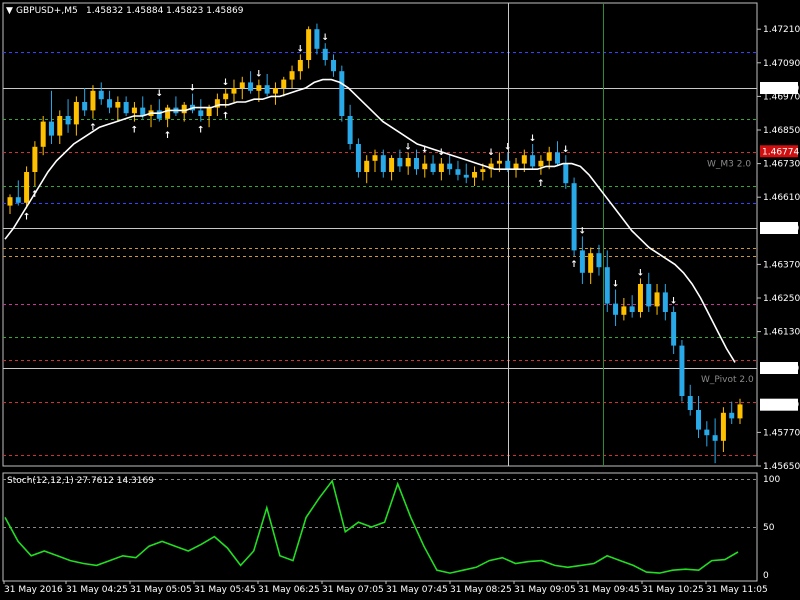  What do you see at coordinates (97, 590) in the screenshot?
I see `time-axis-label: 31 May 04:25` at bounding box center [97, 590].